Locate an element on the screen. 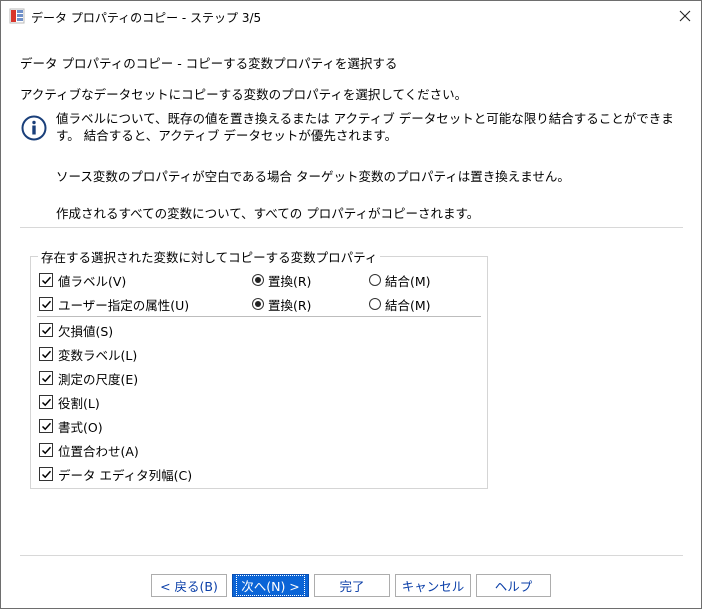 This screenshot has height=609, width=702. custom-attributes-merge-label: 結合(M) is located at coordinates (408, 305).